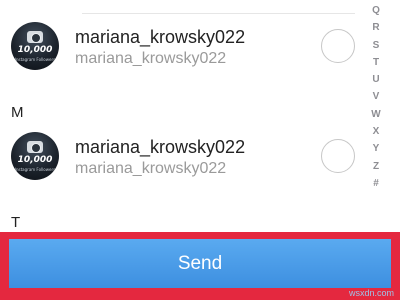  Describe the element at coordinates (376, 27) in the screenshot. I see `index-letter-r: R` at that location.